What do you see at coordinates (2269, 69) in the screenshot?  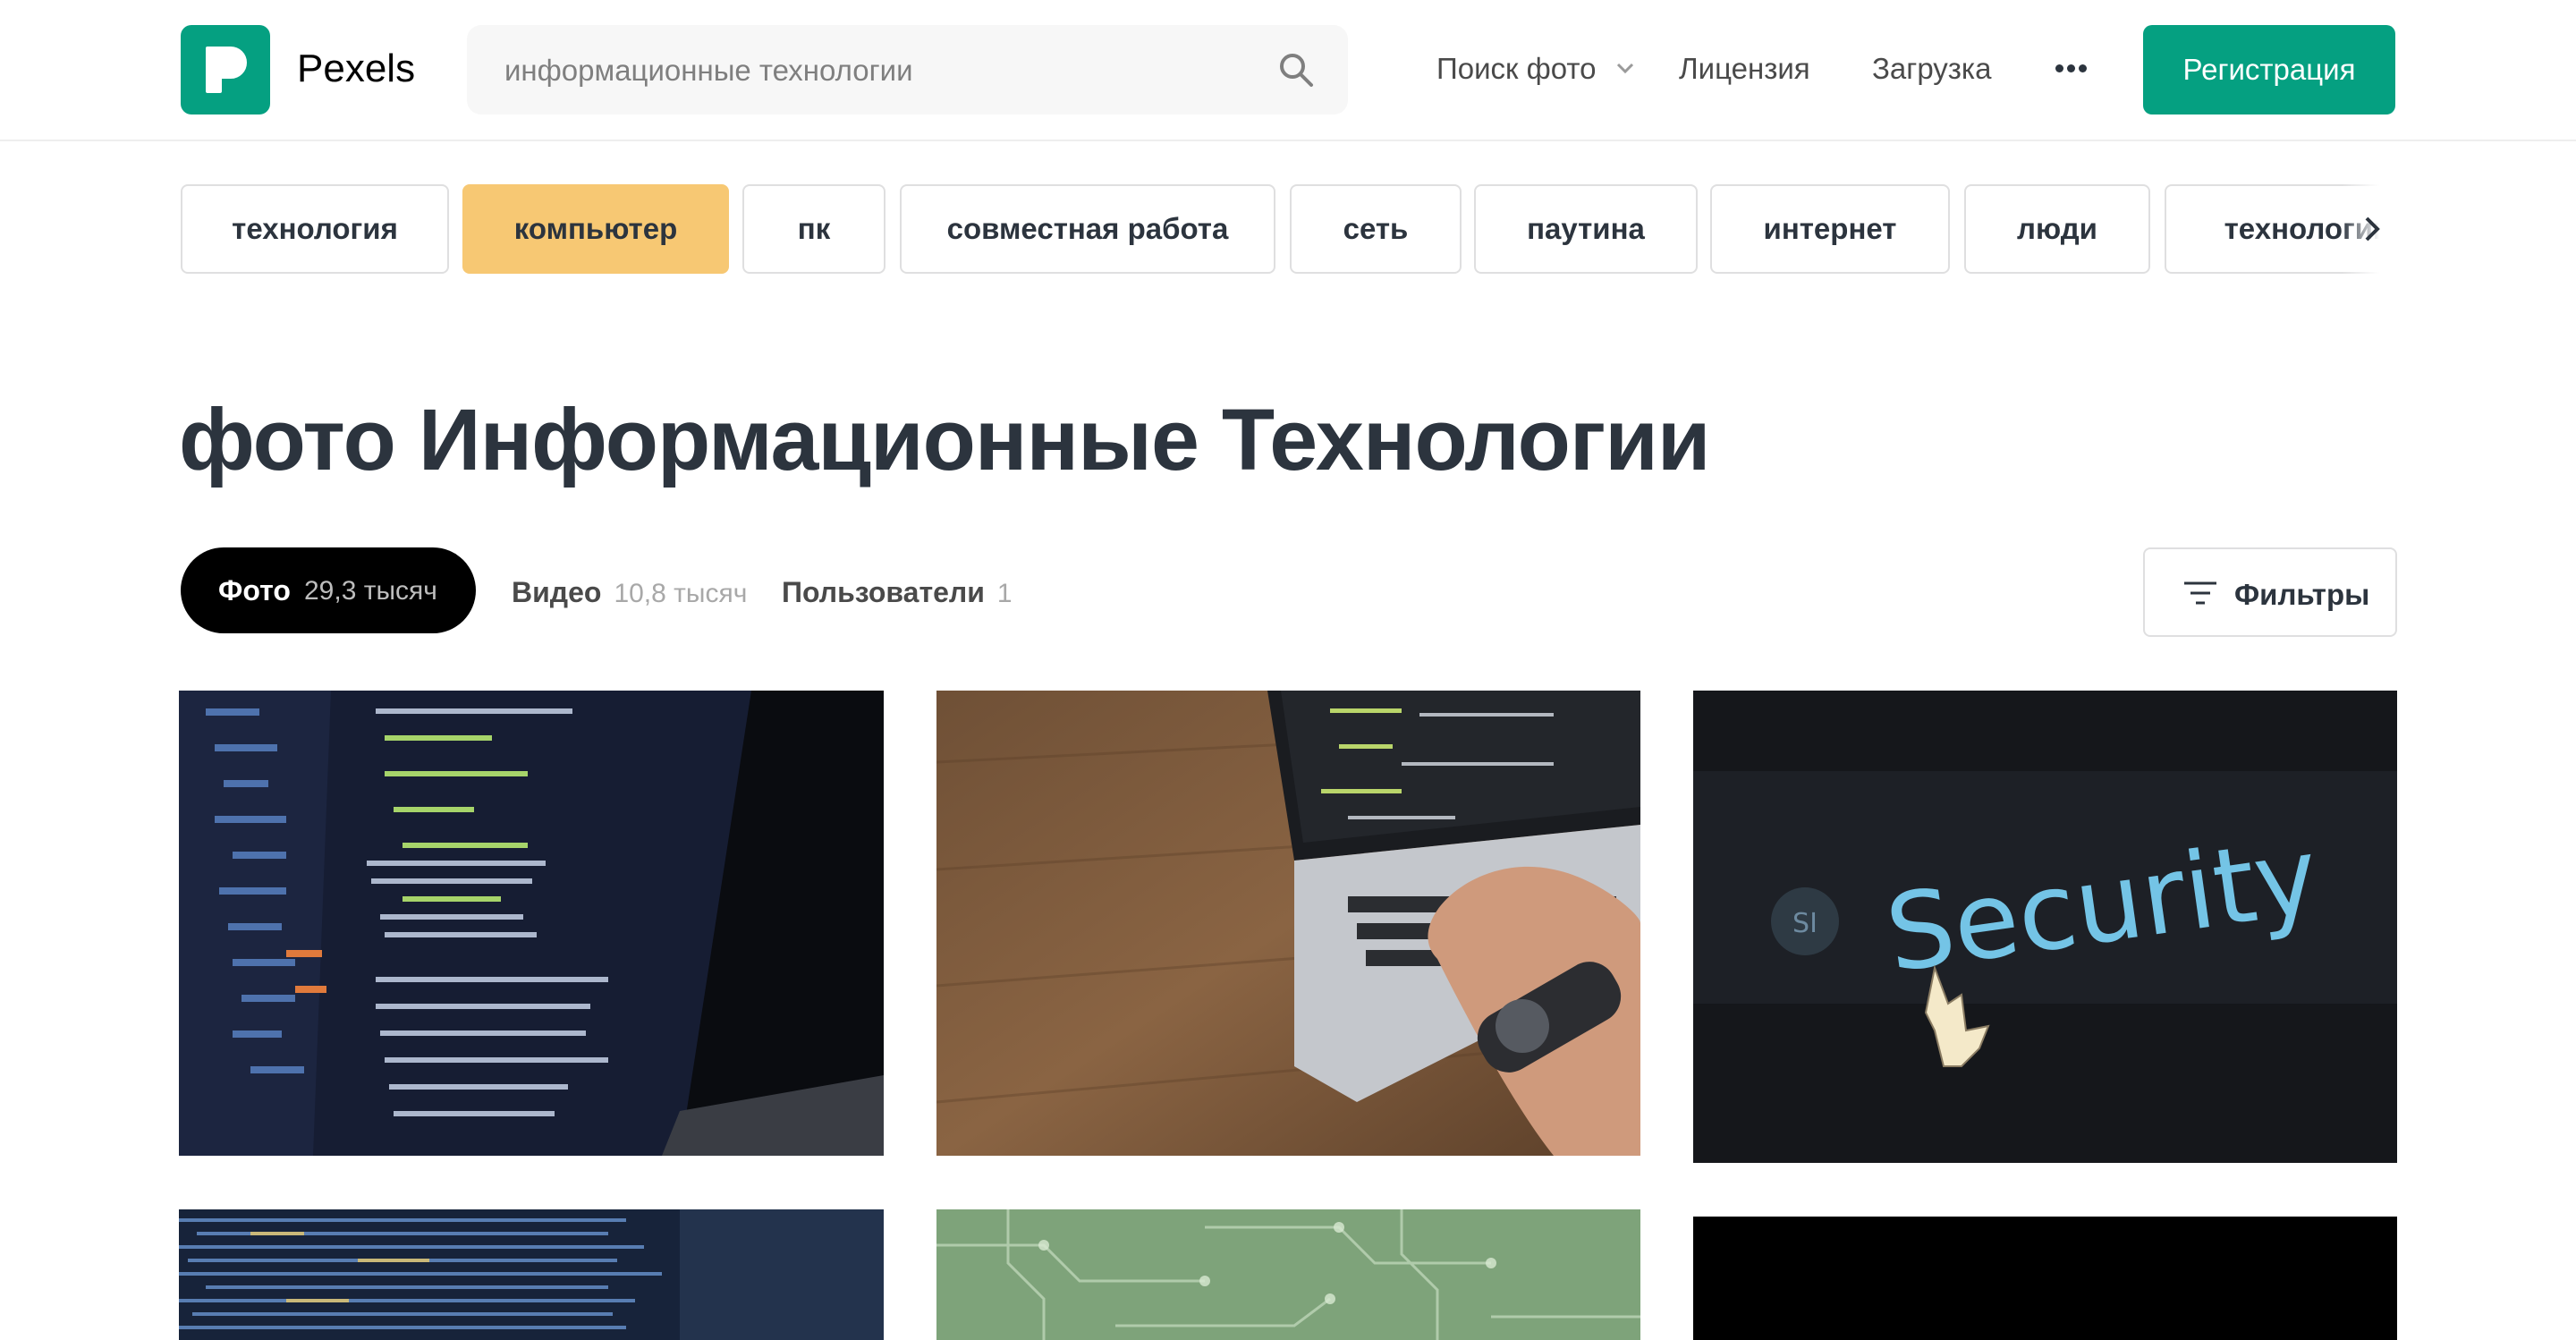 I see `join-button: Регистрация` at bounding box center [2269, 69].